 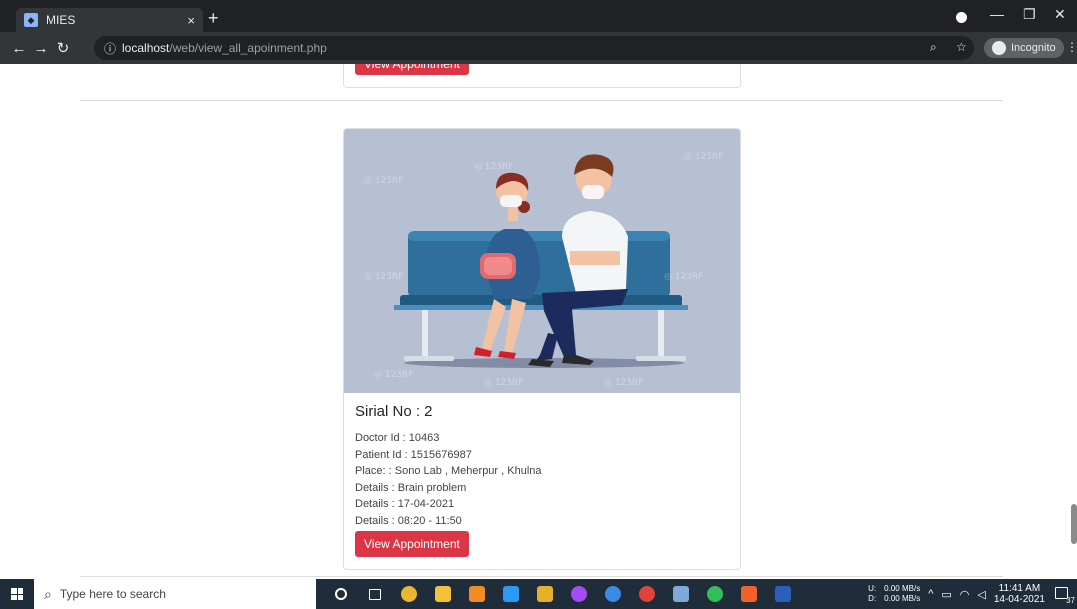 I want to click on site-info-icon: ⓘ, so click(x=110, y=48).